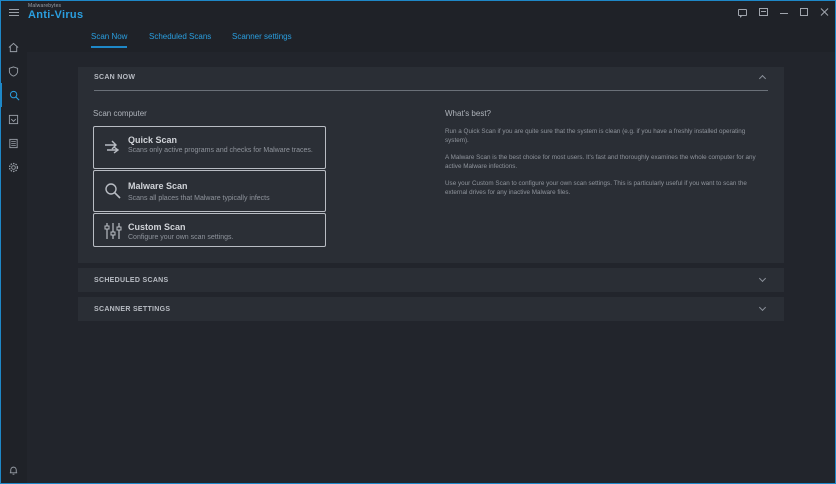 The image size is (836, 484). What do you see at coordinates (113, 191) in the screenshot?
I see `magnifier-icon` at bounding box center [113, 191].